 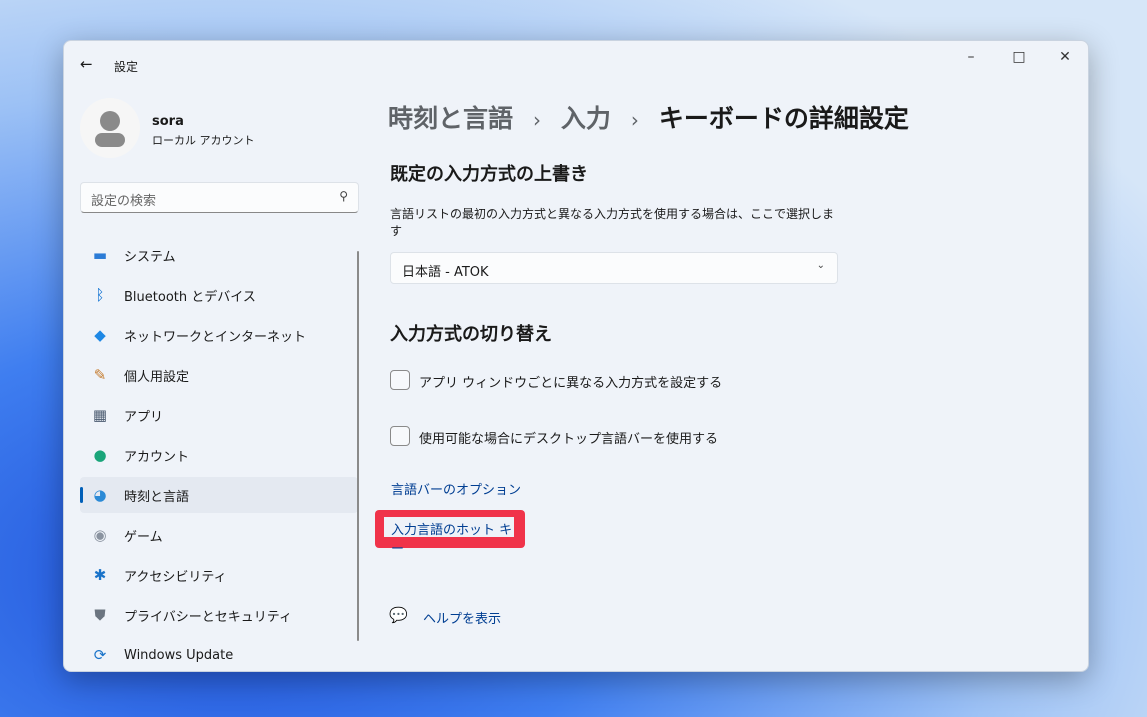 I want to click on desktop-langbar-label: 使用可能な場合にデスクトップ言語バーを使用する, so click(x=569, y=439).